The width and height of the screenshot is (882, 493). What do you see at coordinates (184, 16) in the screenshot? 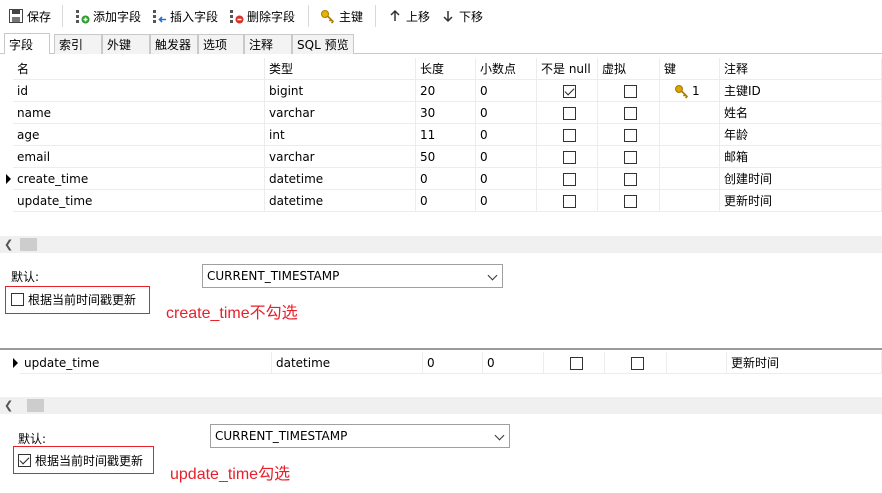
I see `insert-field-button: 插入字段` at bounding box center [184, 16].